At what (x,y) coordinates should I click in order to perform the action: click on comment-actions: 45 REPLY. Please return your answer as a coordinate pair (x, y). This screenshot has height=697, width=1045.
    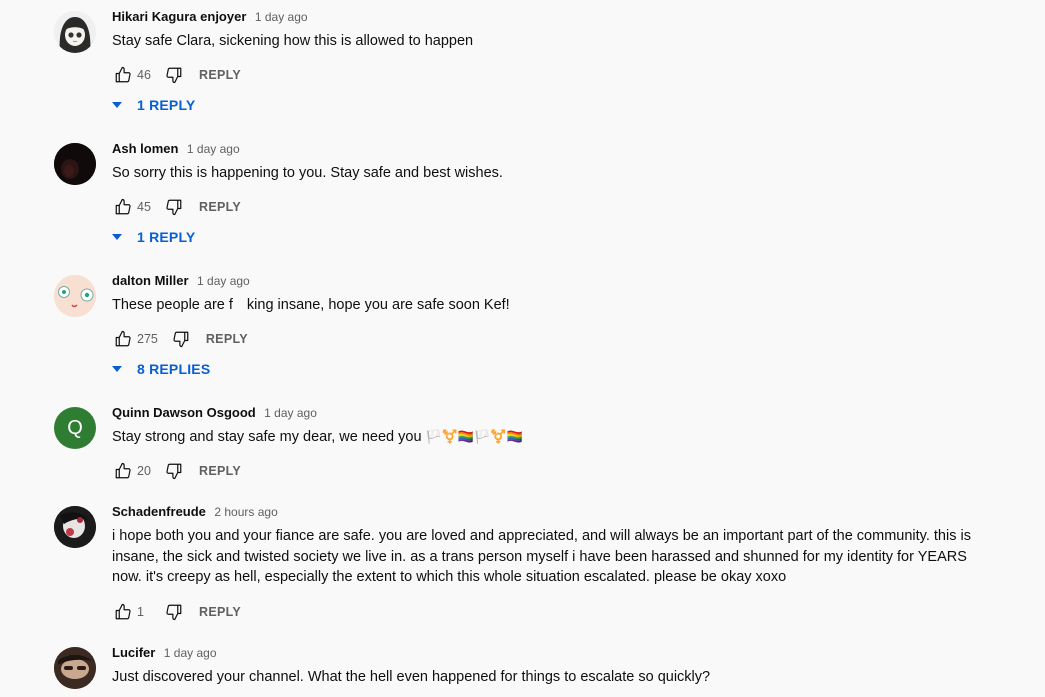
    Looking at the image, I should click on (176, 207).